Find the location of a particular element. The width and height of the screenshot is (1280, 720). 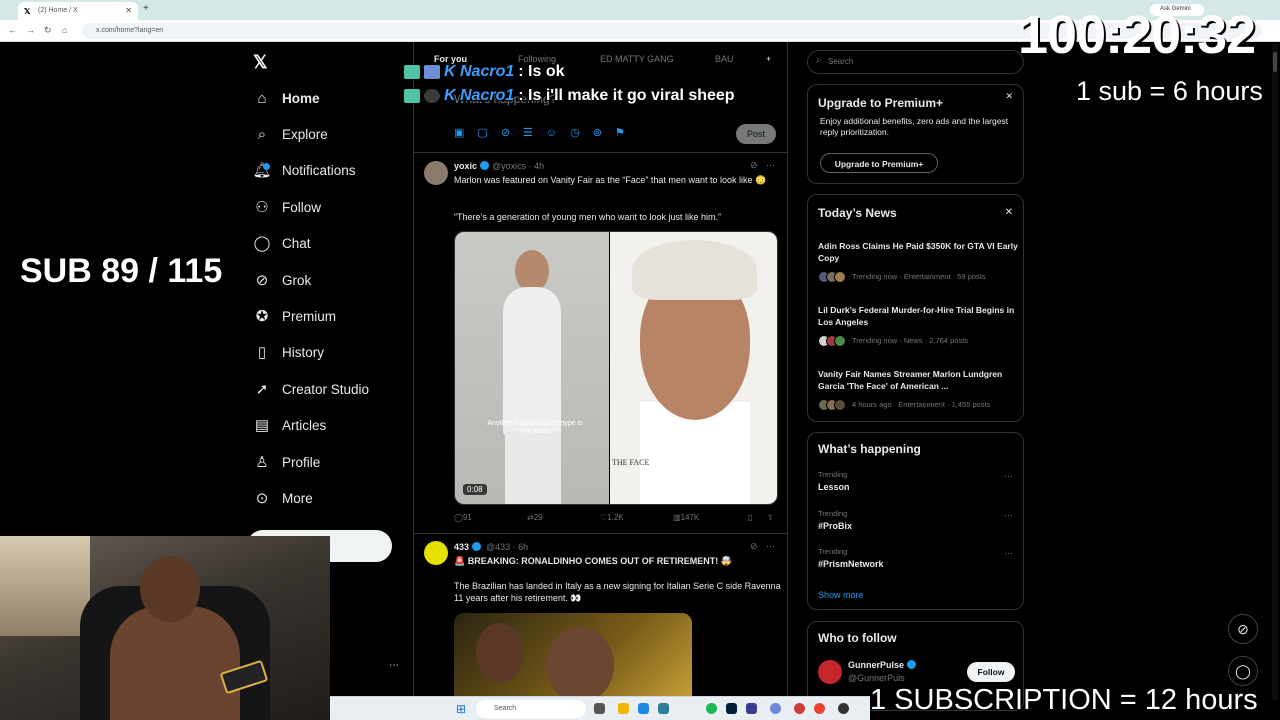

suggested-name: GunnerPulse is located at coordinates (882, 665).